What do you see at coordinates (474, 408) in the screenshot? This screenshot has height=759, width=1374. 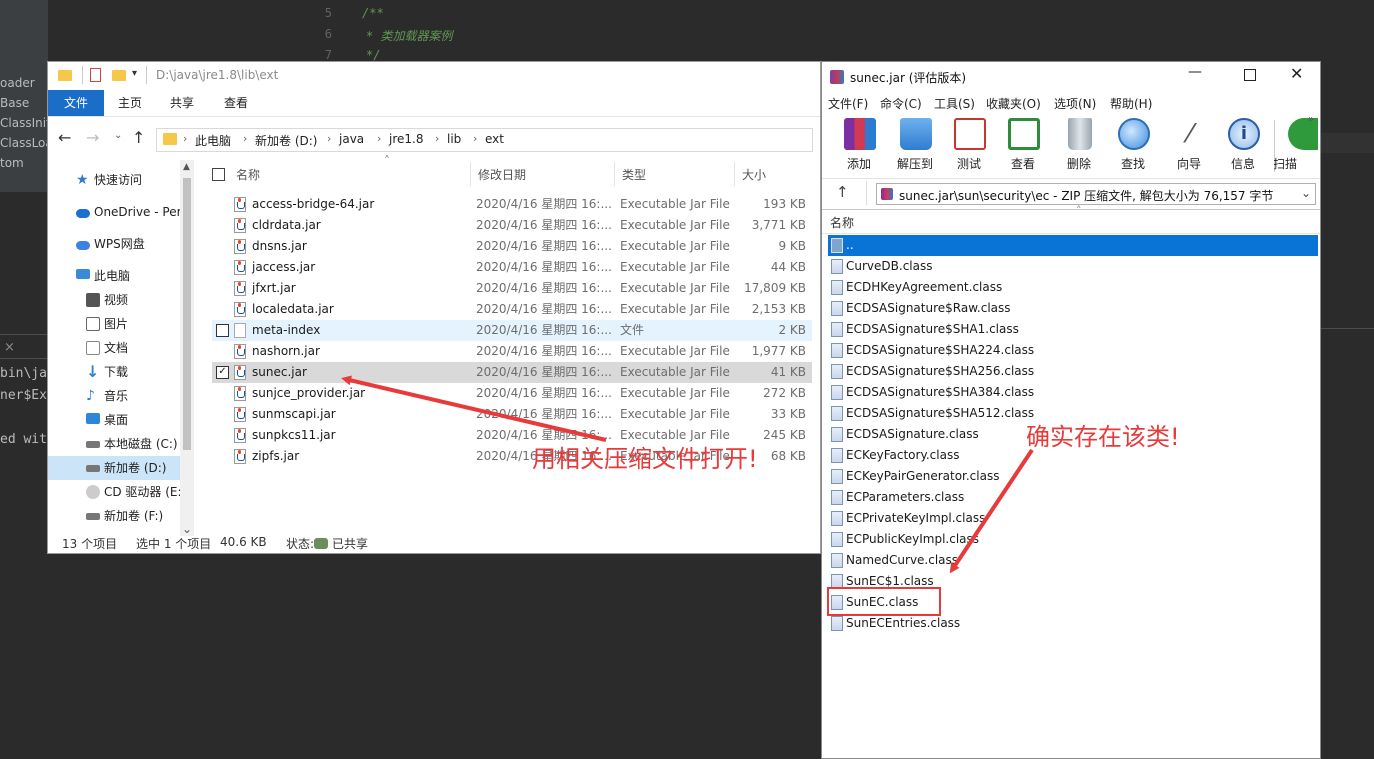 I see `arrow-to-sunec-jar` at bounding box center [474, 408].